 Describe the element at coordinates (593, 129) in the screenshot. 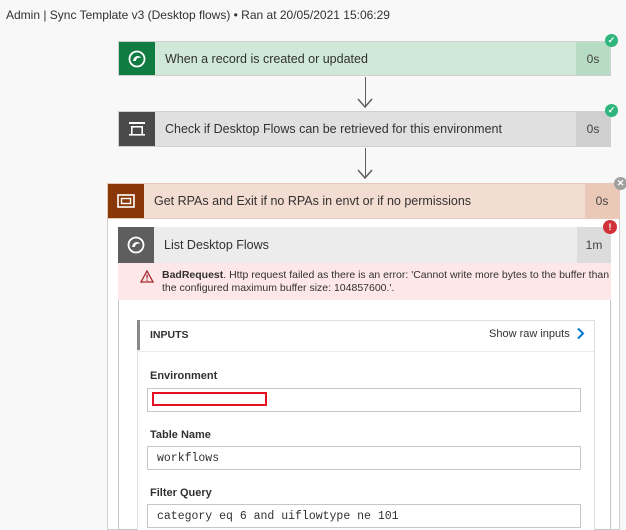

I see `check-step-duration: 0s` at that location.